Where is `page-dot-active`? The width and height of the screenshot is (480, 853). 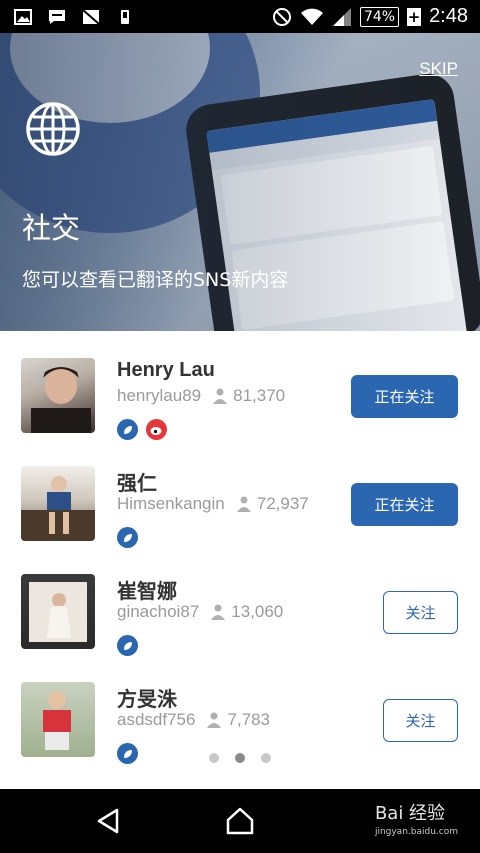
page-dot-active is located at coordinates (240, 758).